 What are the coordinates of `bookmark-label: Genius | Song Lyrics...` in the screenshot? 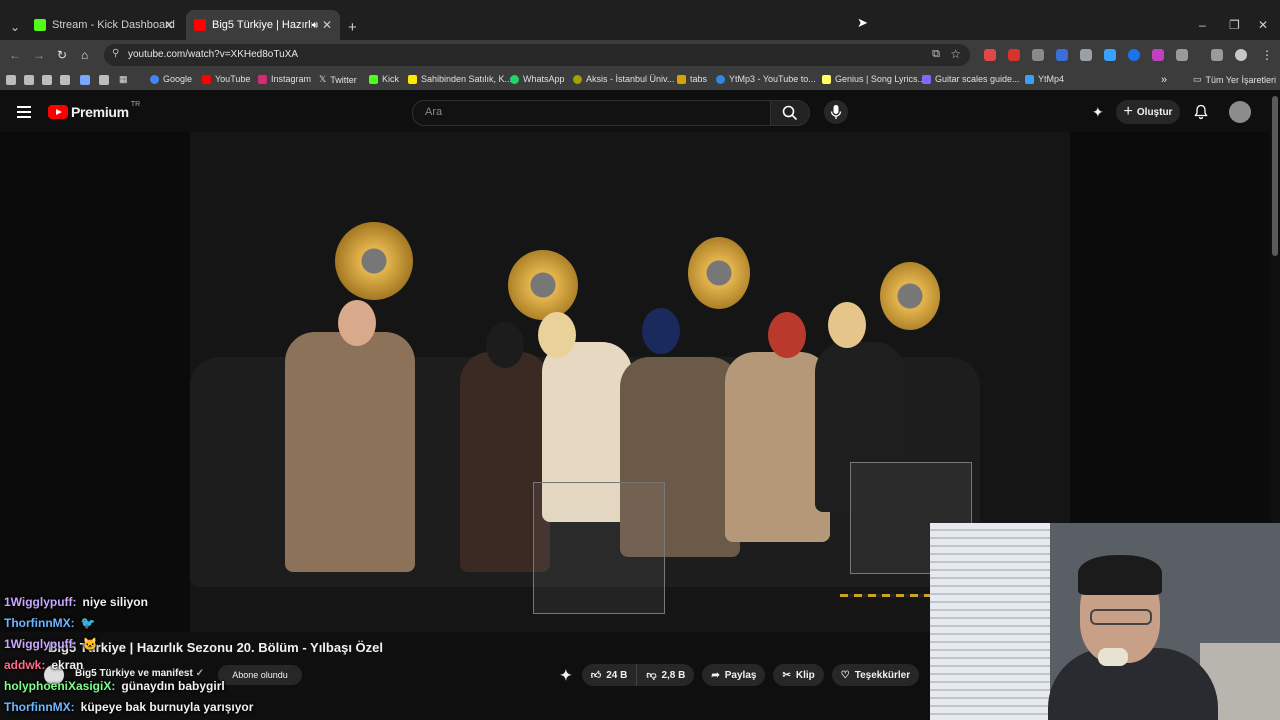 It's located at (880, 79).